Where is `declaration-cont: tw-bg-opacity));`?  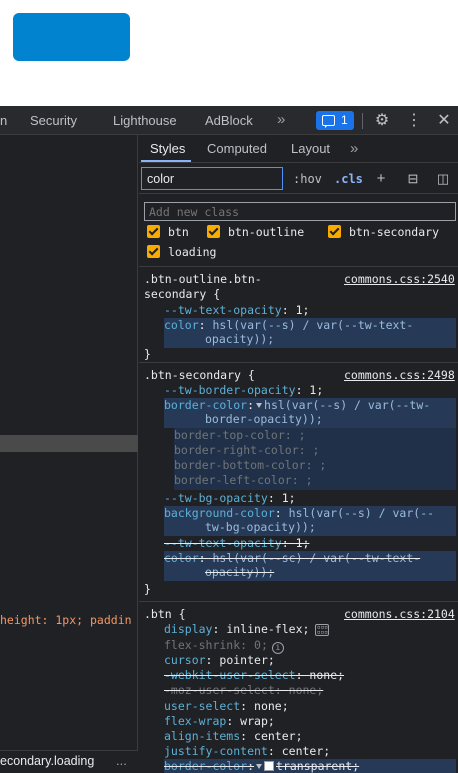 declaration-cont: tw-bg-opacity)); is located at coordinates (260, 527).